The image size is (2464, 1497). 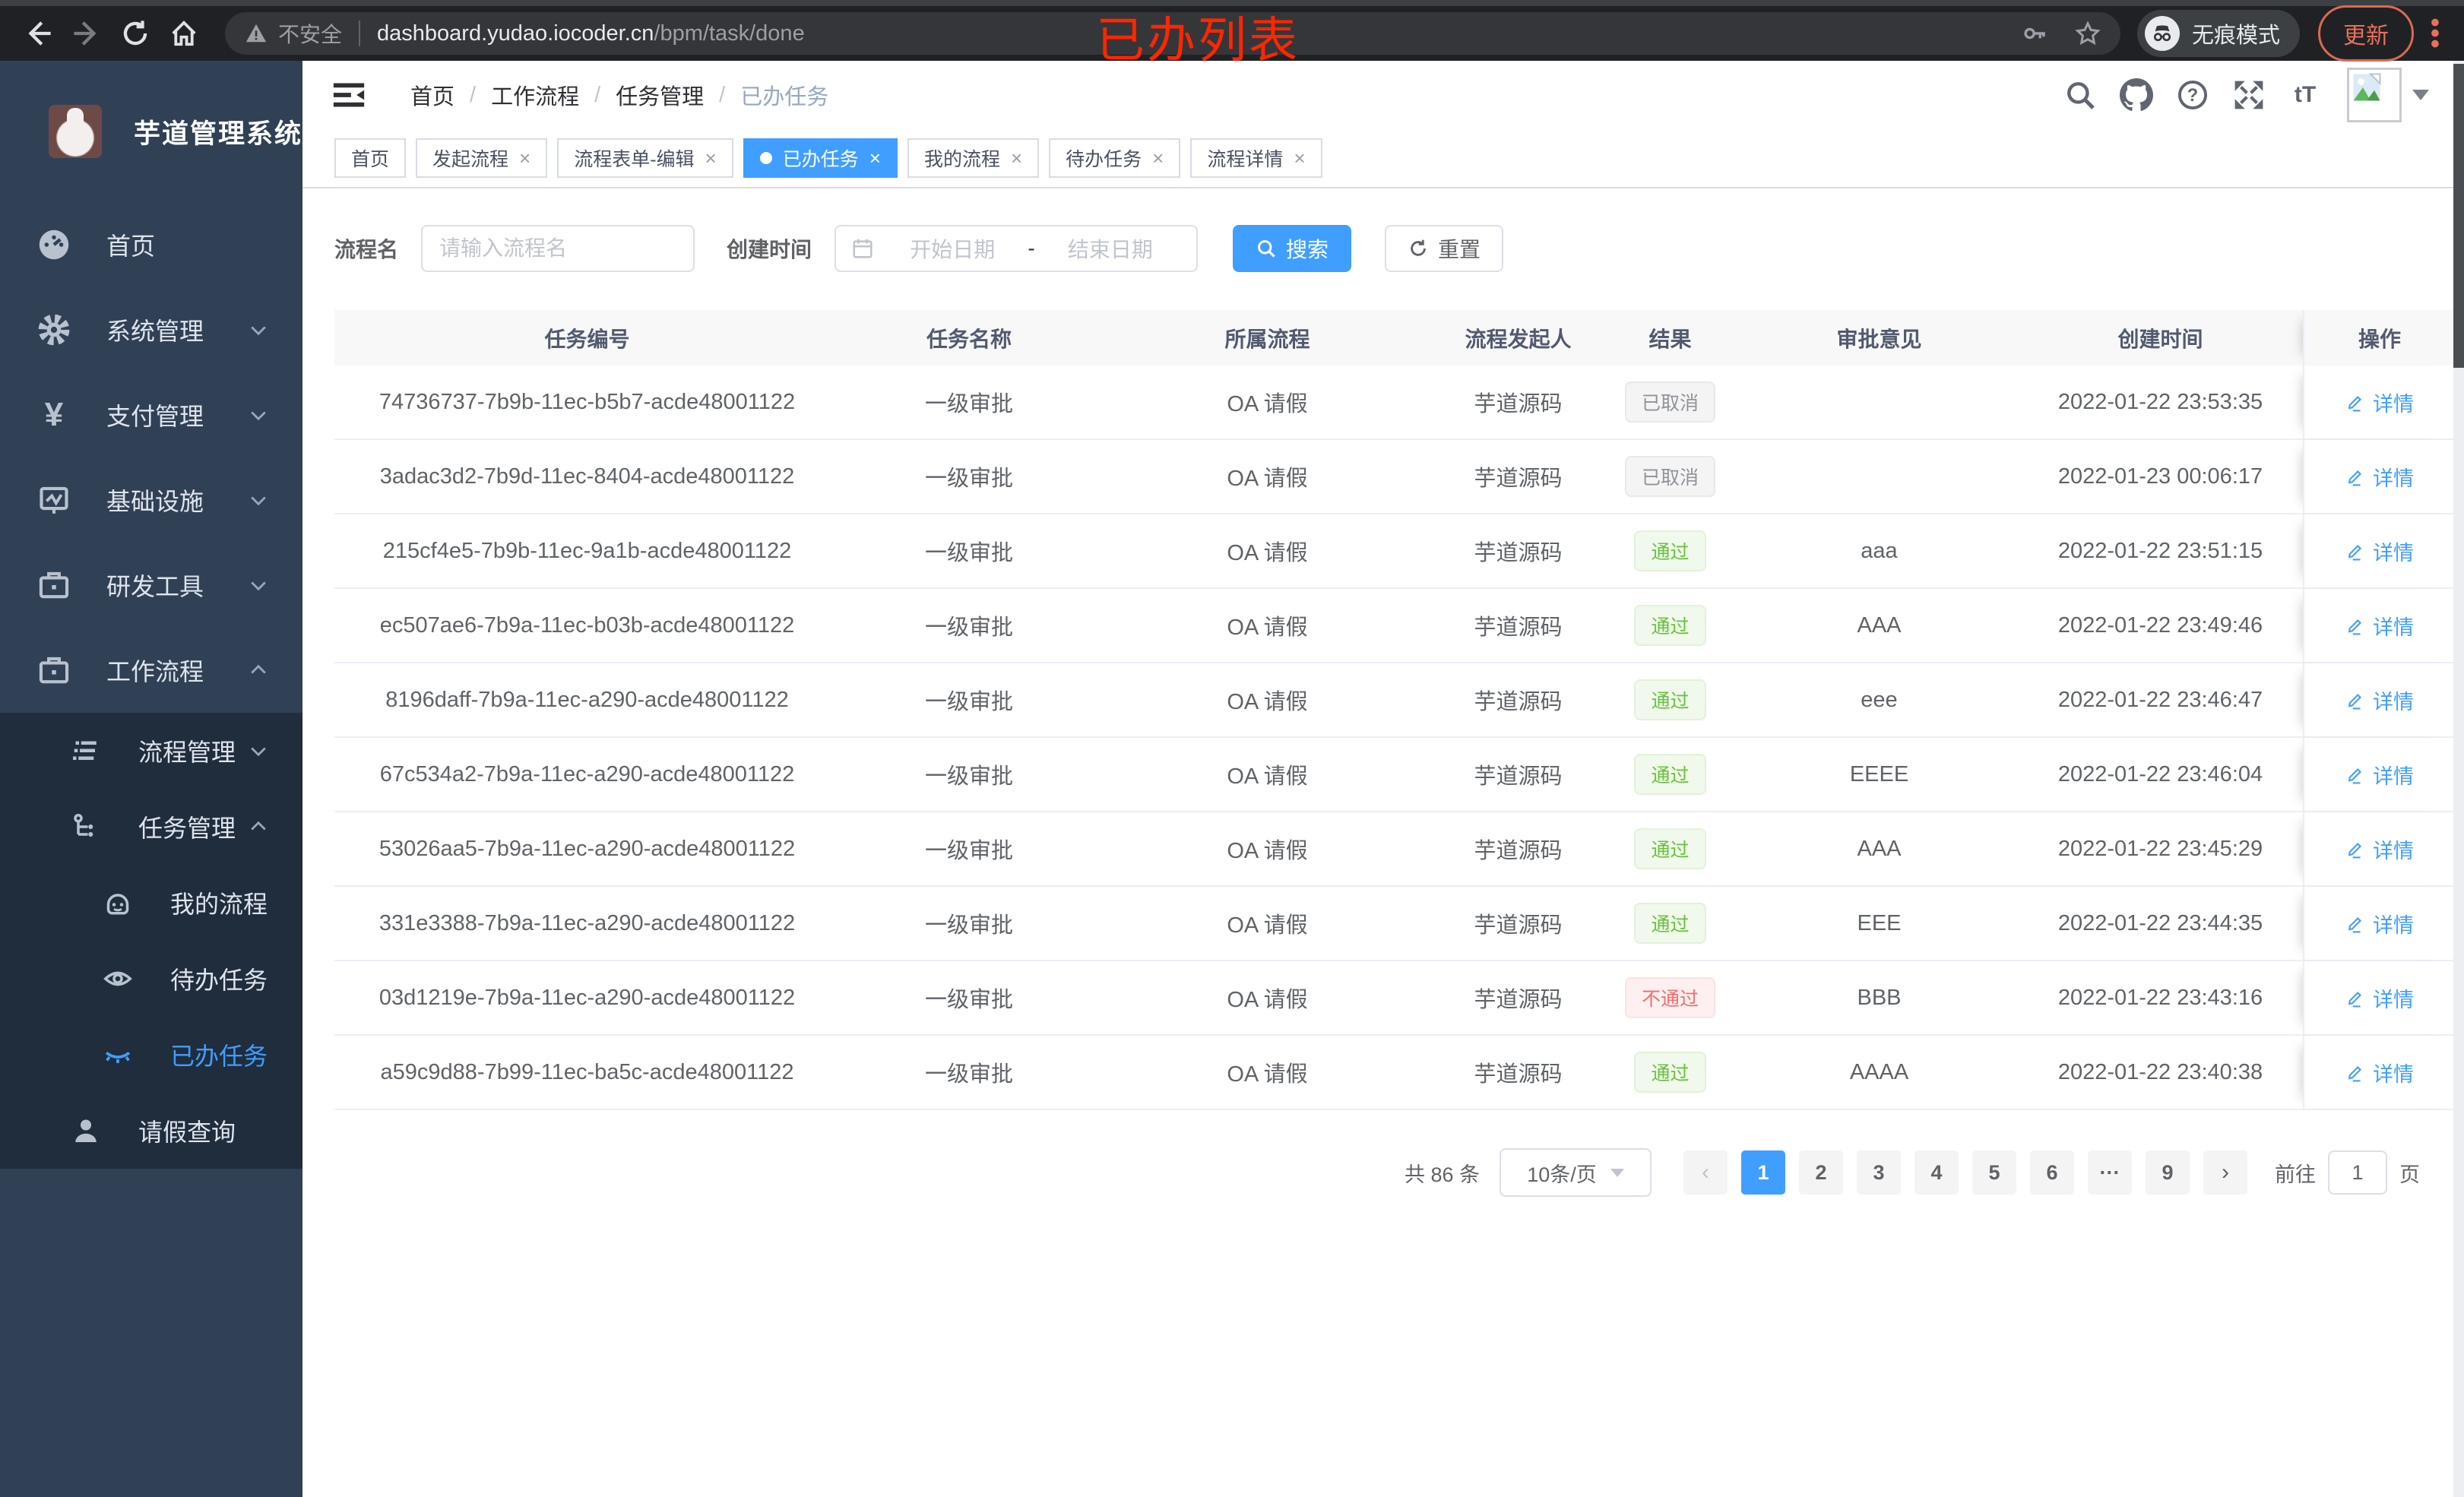 What do you see at coordinates (38, 33) in the screenshot?
I see `back-icon` at bounding box center [38, 33].